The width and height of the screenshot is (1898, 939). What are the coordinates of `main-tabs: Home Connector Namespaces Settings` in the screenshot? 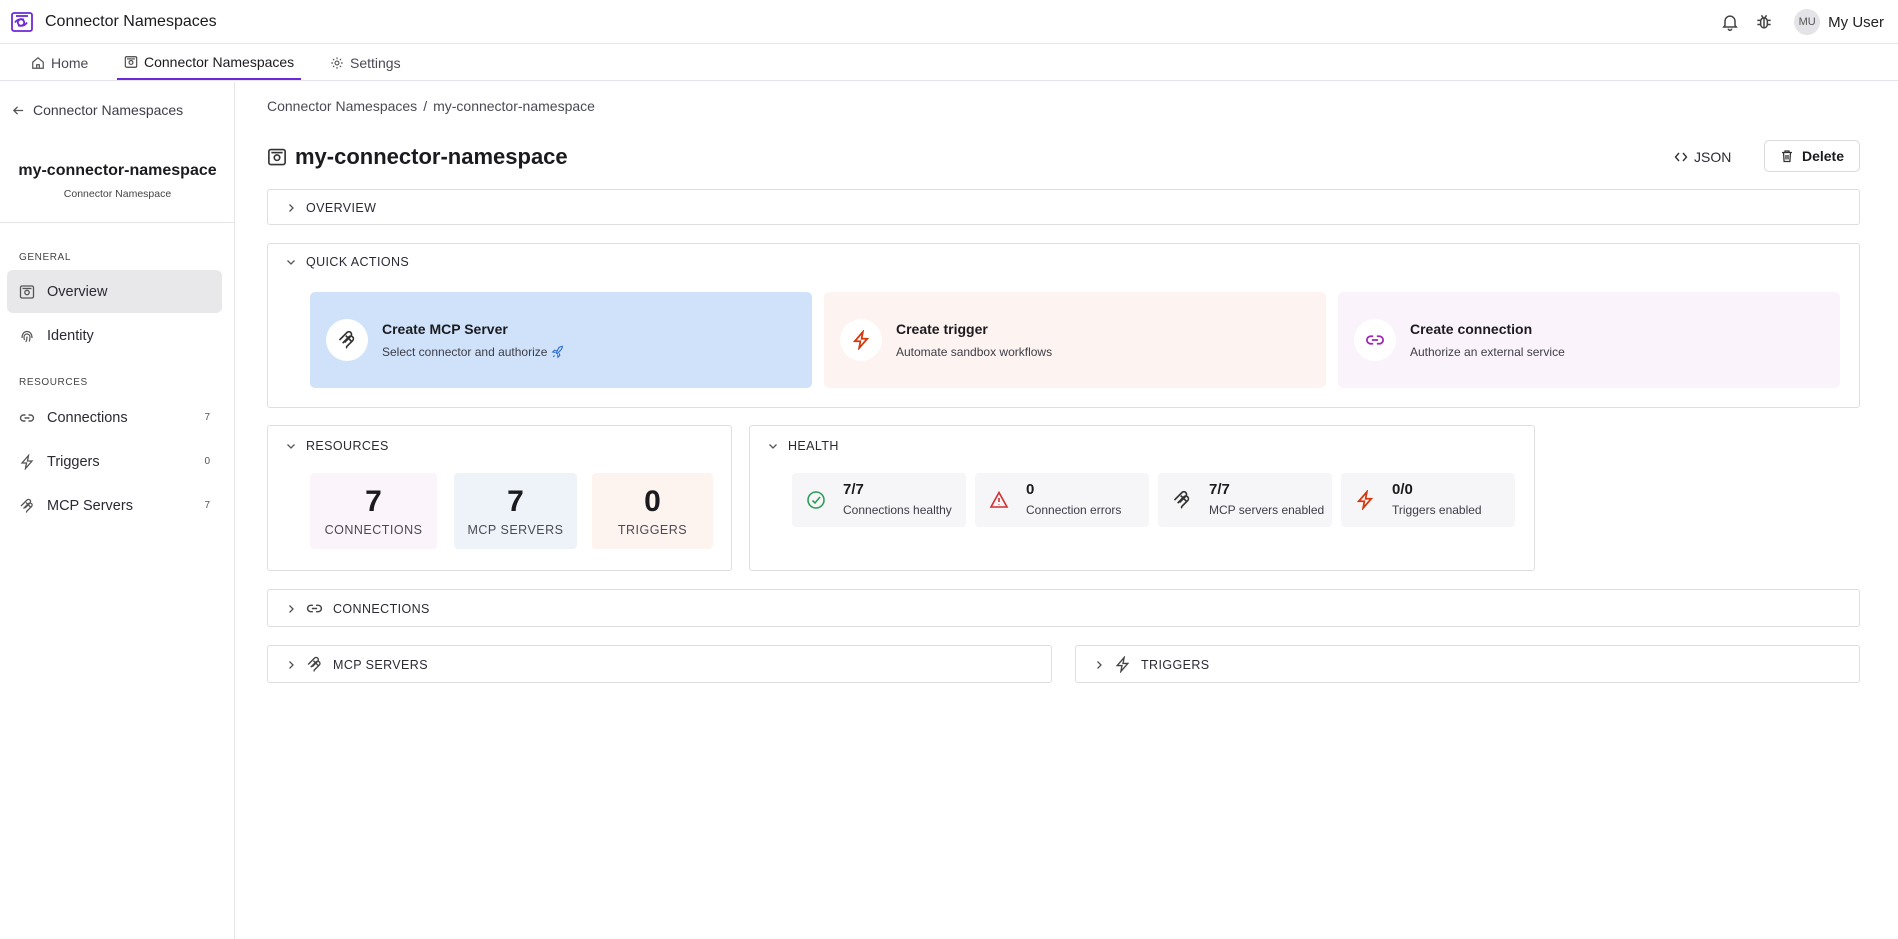 It's located at (949, 63).